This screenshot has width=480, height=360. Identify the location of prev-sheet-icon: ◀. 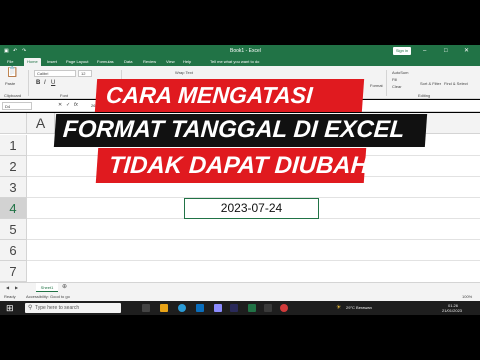
(7, 287).